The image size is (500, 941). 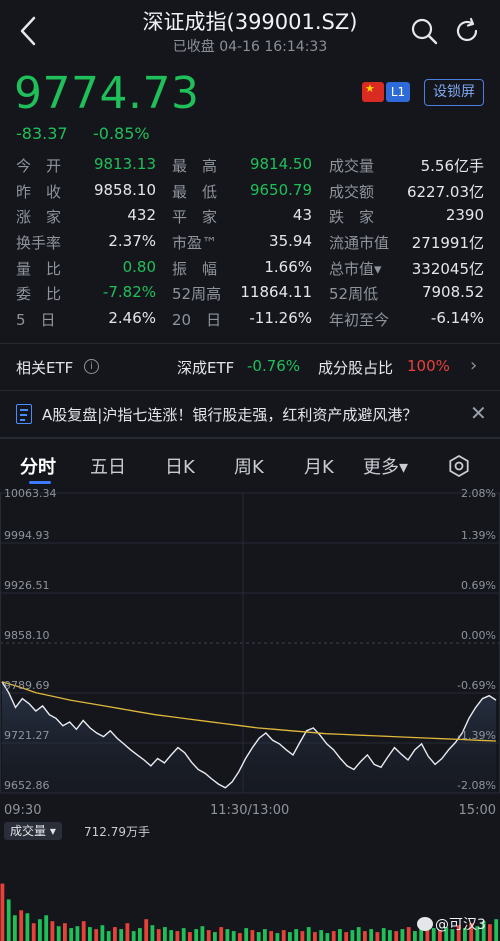 What do you see at coordinates (452, 166) in the screenshot?
I see `stat-value: 5.56亿手` at bounding box center [452, 166].